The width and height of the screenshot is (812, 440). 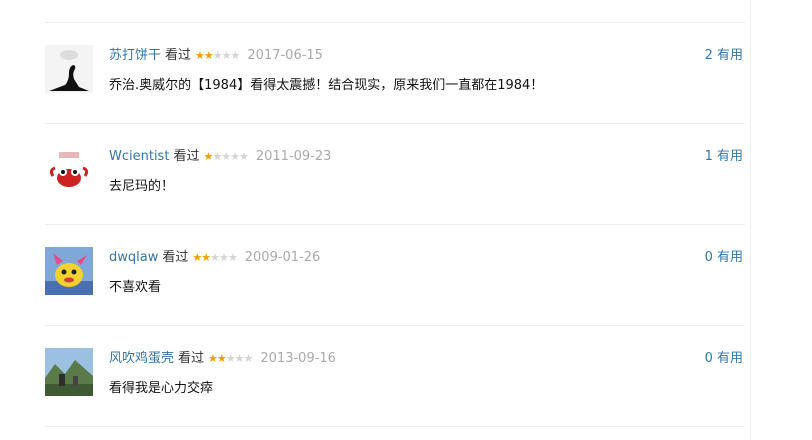 What do you see at coordinates (161, 388) in the screenshot?
I see `comment-content: 看得我是心力交瘁` at bounding box center [161, 388].